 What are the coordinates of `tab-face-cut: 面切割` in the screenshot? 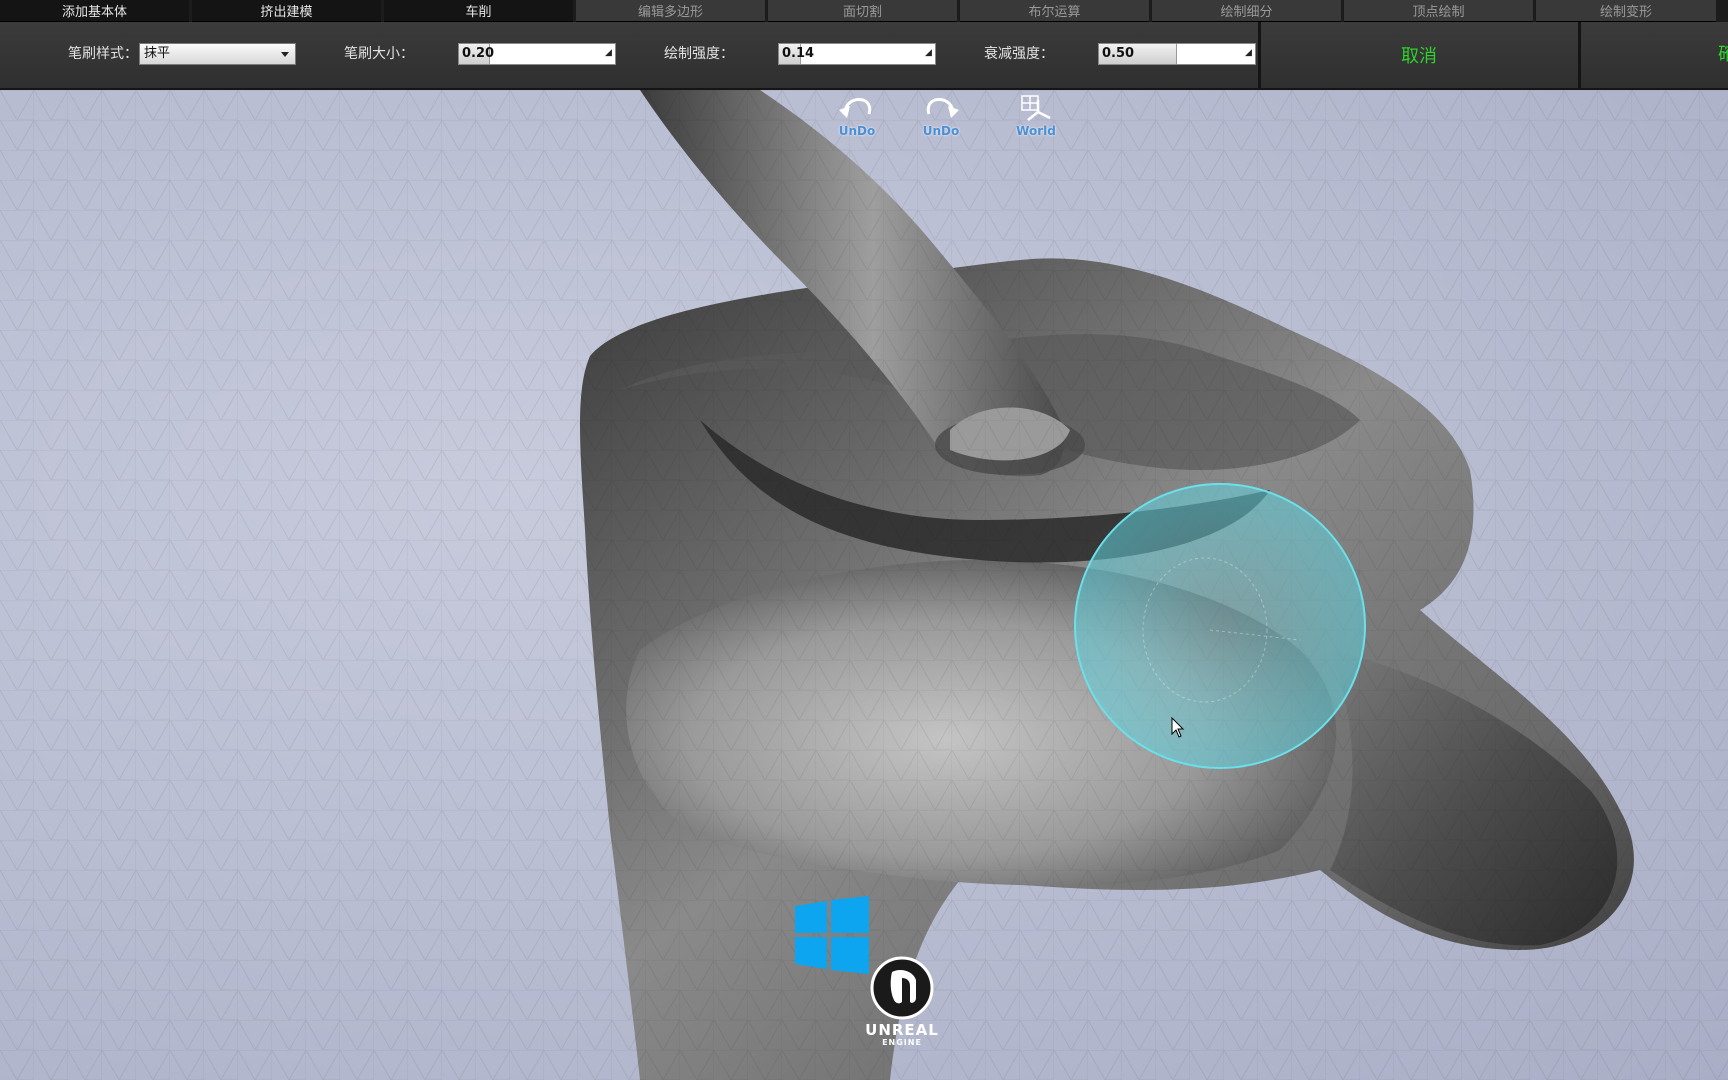 It's located at (862, 11).